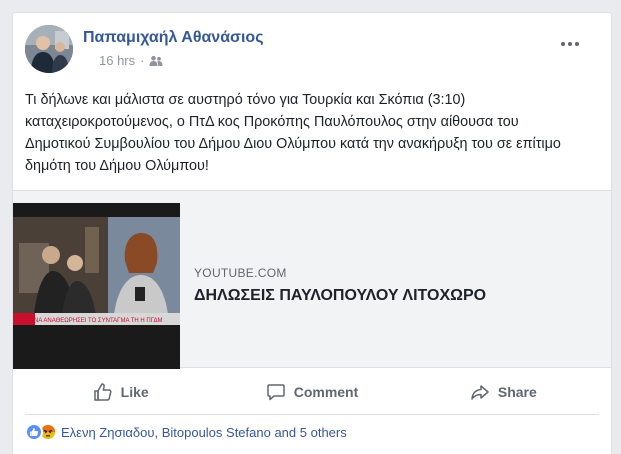  What do you see at coordinates (480, 392) in the screenshot?
I see `share-icon` at bounding box center [480, 392].